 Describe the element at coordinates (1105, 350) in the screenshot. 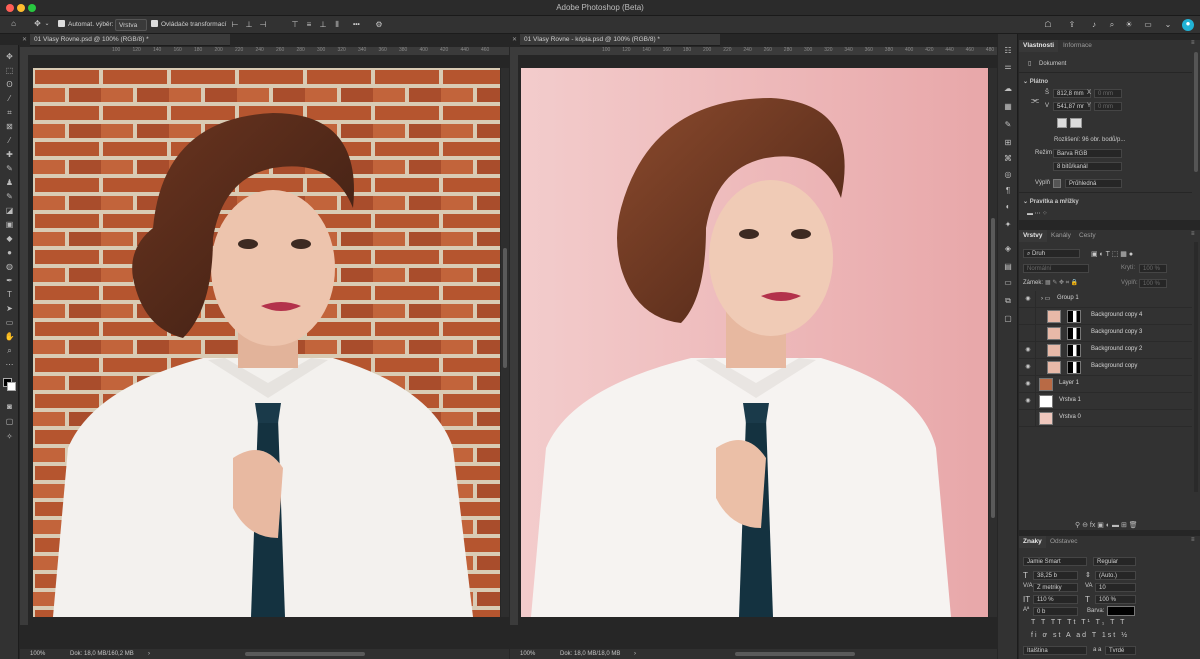

I see `layer-row: ◉ Background copy 2` at that location.